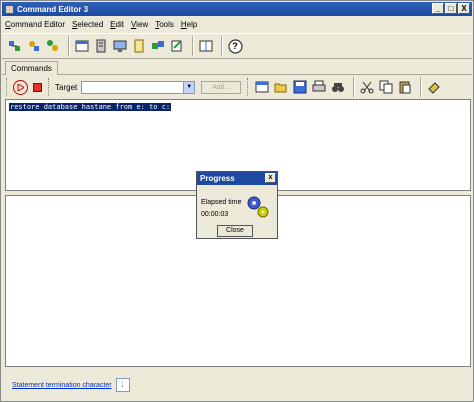 The height and width of the screenshot is (402, 474). What do you see at coordinates (53, 46) in the screenshot?
I see `settings-icon` at bounding box center [53, 46].